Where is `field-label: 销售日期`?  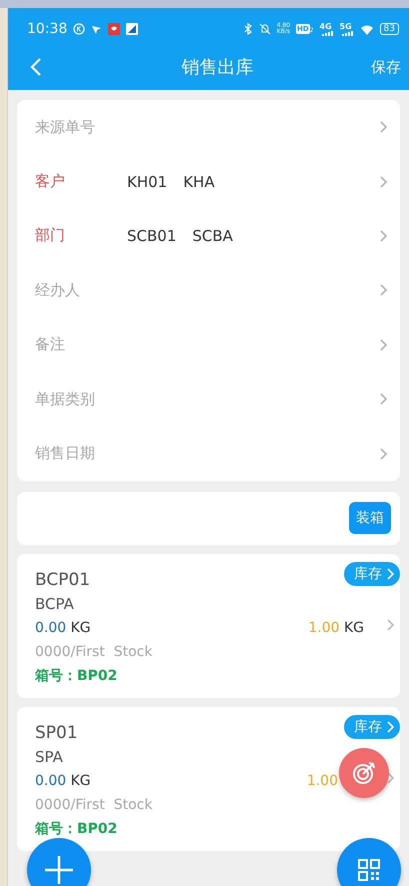 field-label: 销售日期 is located at coordinates (65, 454).